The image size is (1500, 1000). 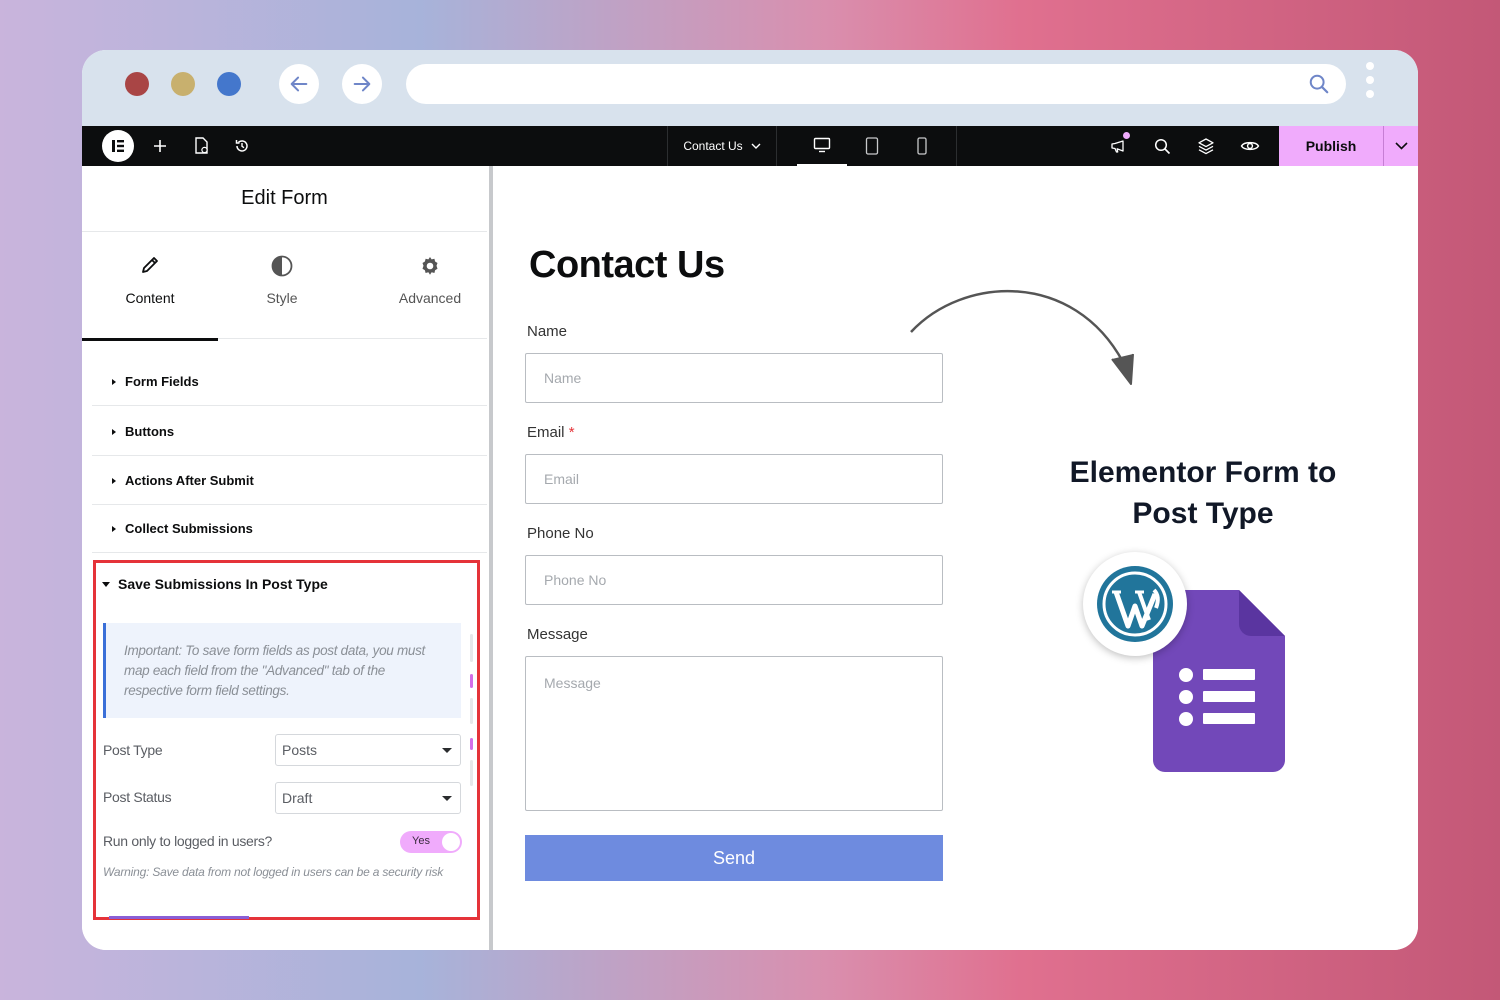 What do you see at coordinates (133, 750) in the screenshot?
I see `post-type-label: Post Type` at bounding box center [133, 750].